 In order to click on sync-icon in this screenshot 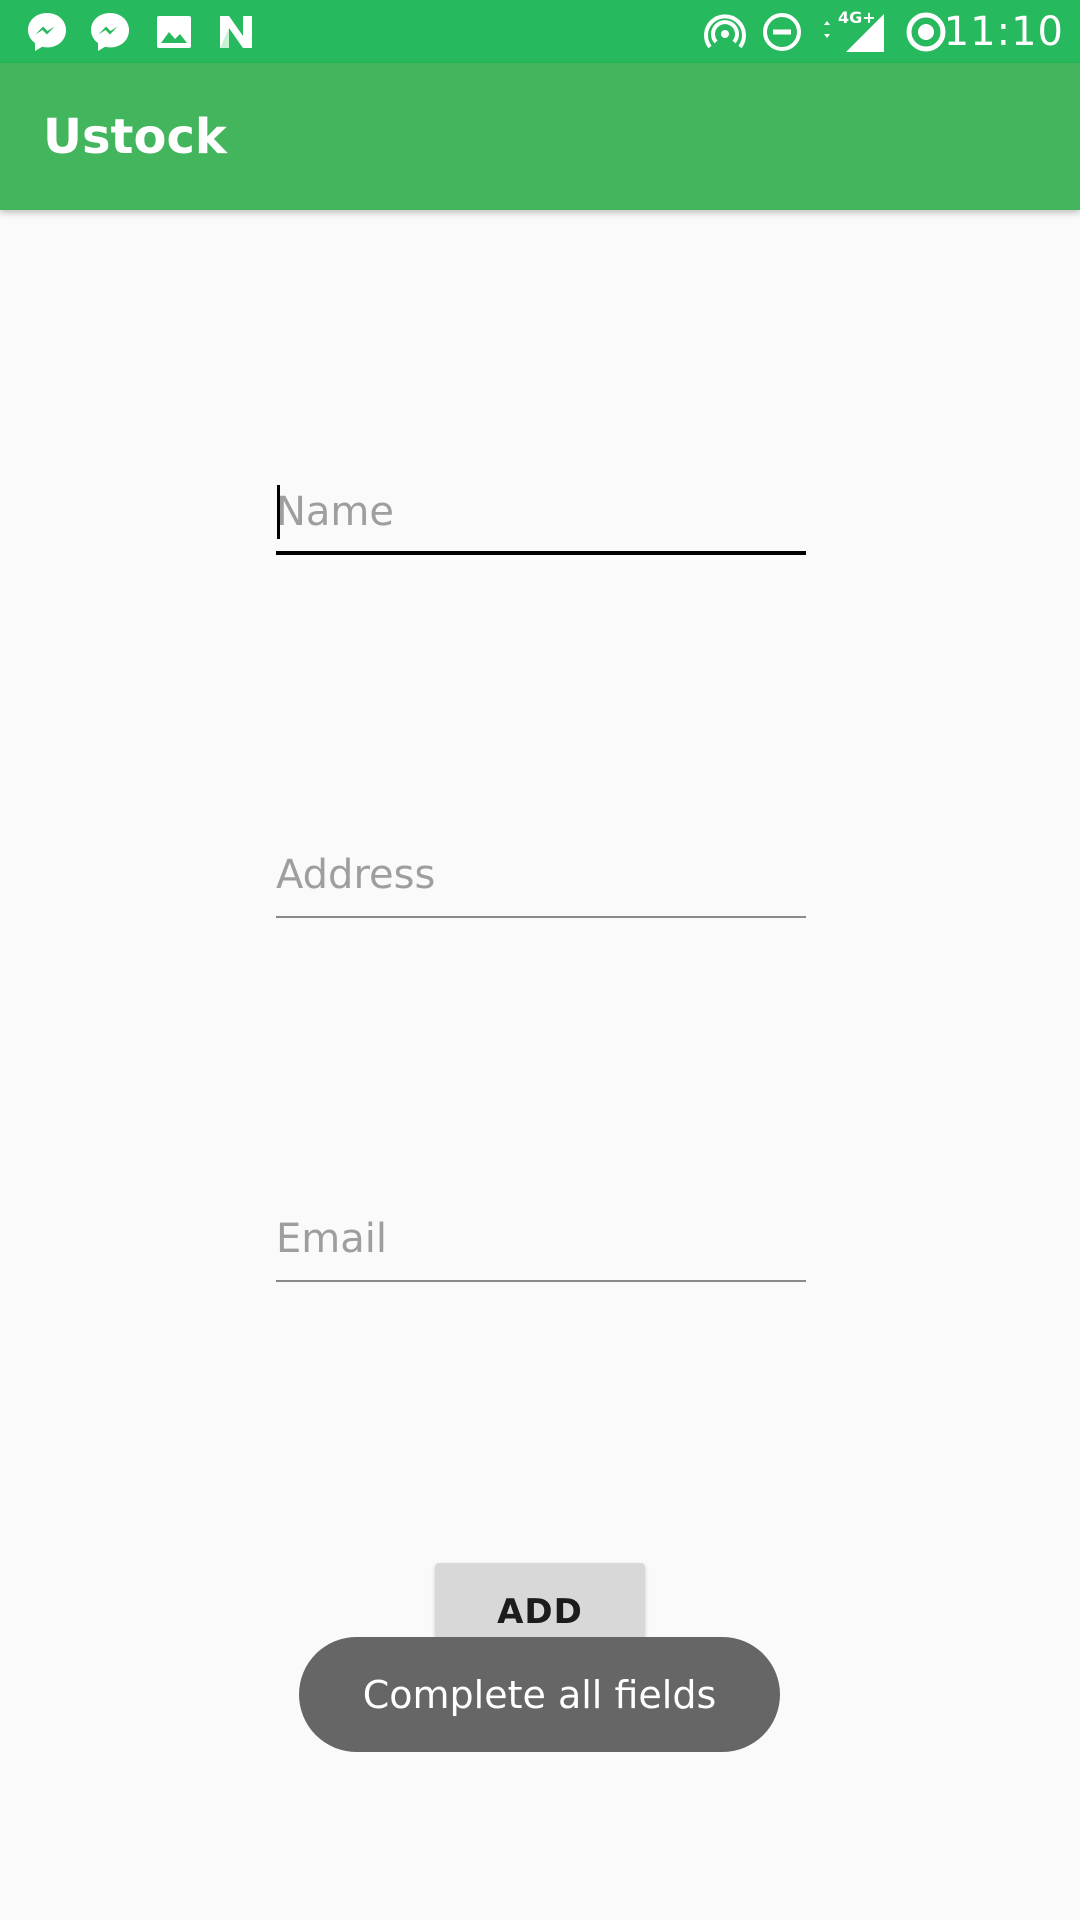, I will do `click(926, 32)`.